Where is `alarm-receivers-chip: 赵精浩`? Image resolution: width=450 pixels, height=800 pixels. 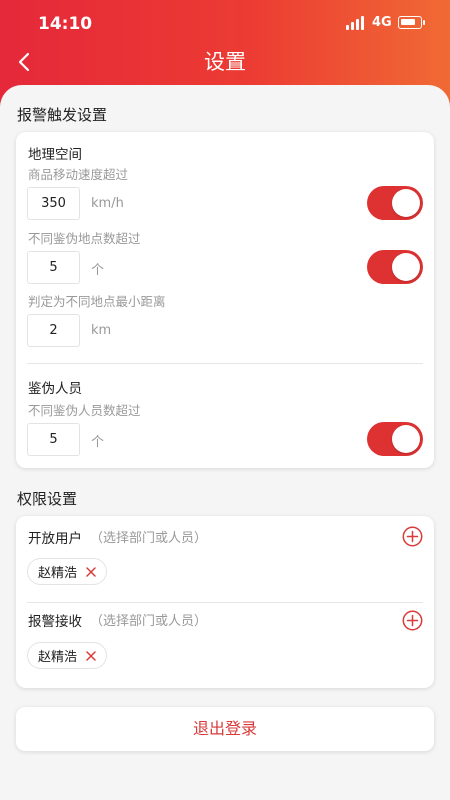
alarm-receivers-chip: 赵精浩 is located at coordinates (67, 655).